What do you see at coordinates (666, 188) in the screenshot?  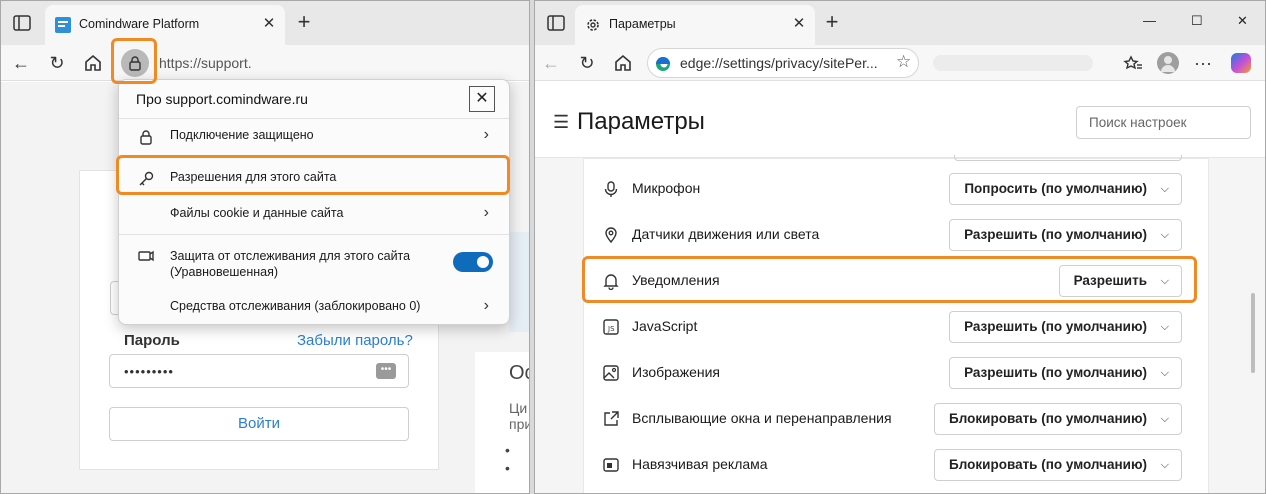 I see `permission-label: Микрофон` at bounding box center [666, 188].